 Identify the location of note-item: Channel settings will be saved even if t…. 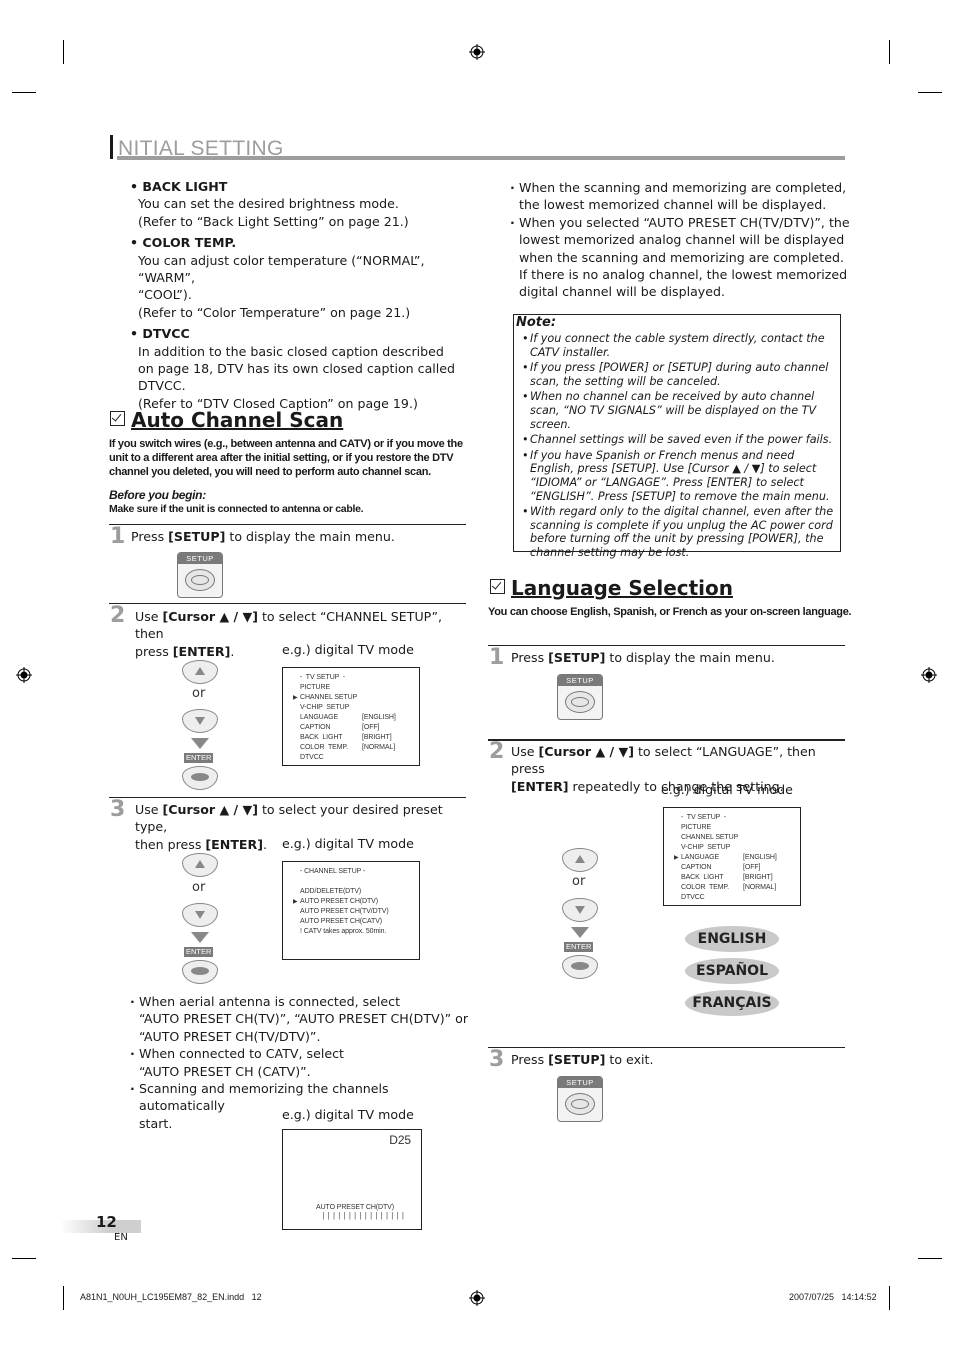
(677, 440).